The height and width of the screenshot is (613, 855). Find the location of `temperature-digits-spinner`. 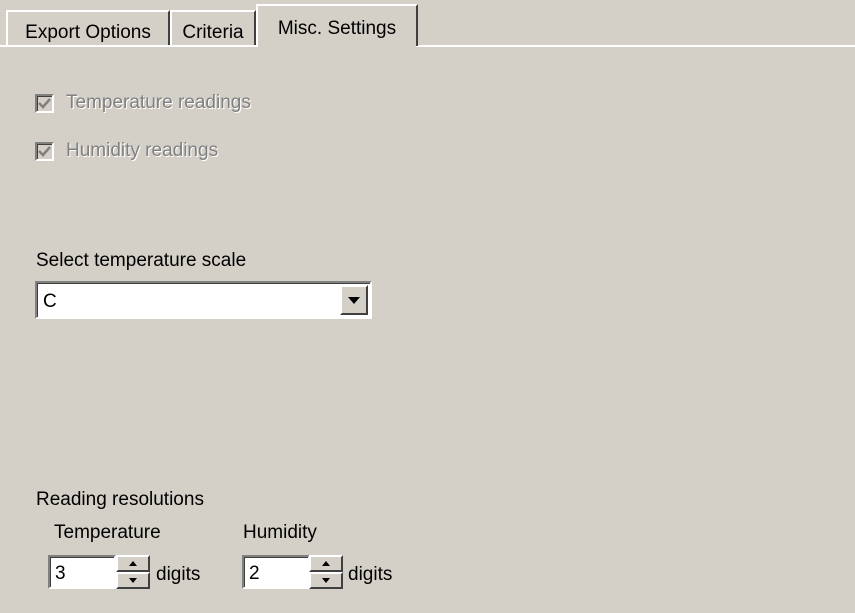

temperature-digits-spinner is located at coordinates (133, 572).